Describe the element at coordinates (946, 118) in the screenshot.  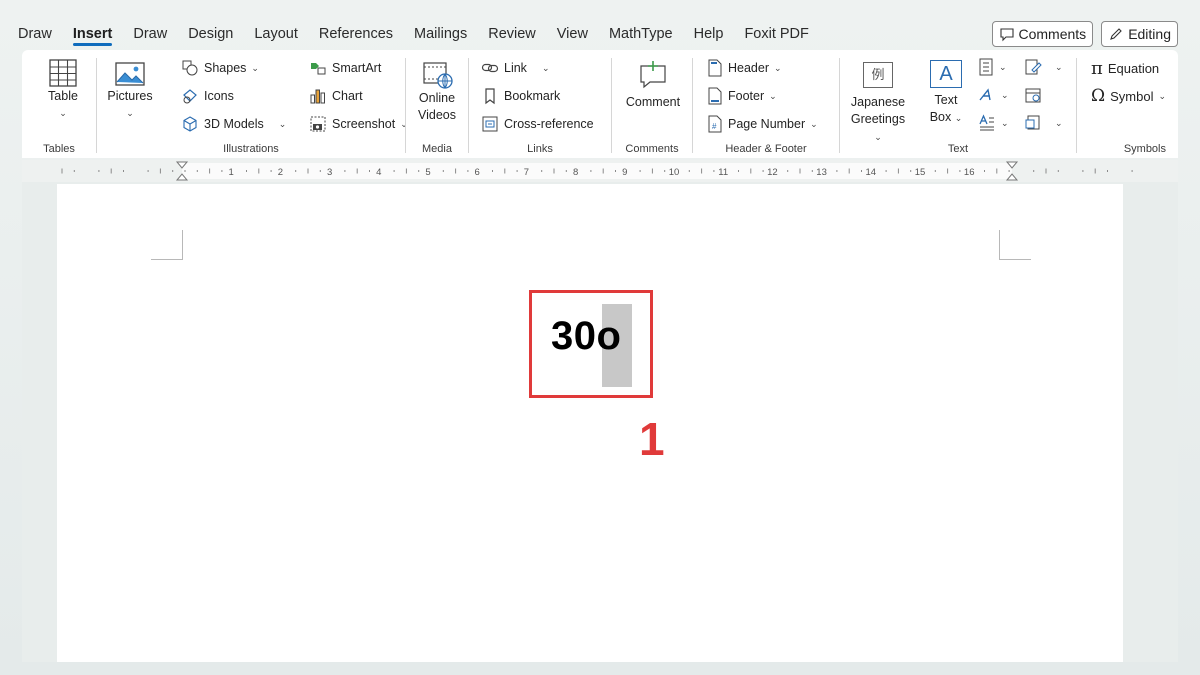
I see `text-box-label-2: Box ⌄` at that location.